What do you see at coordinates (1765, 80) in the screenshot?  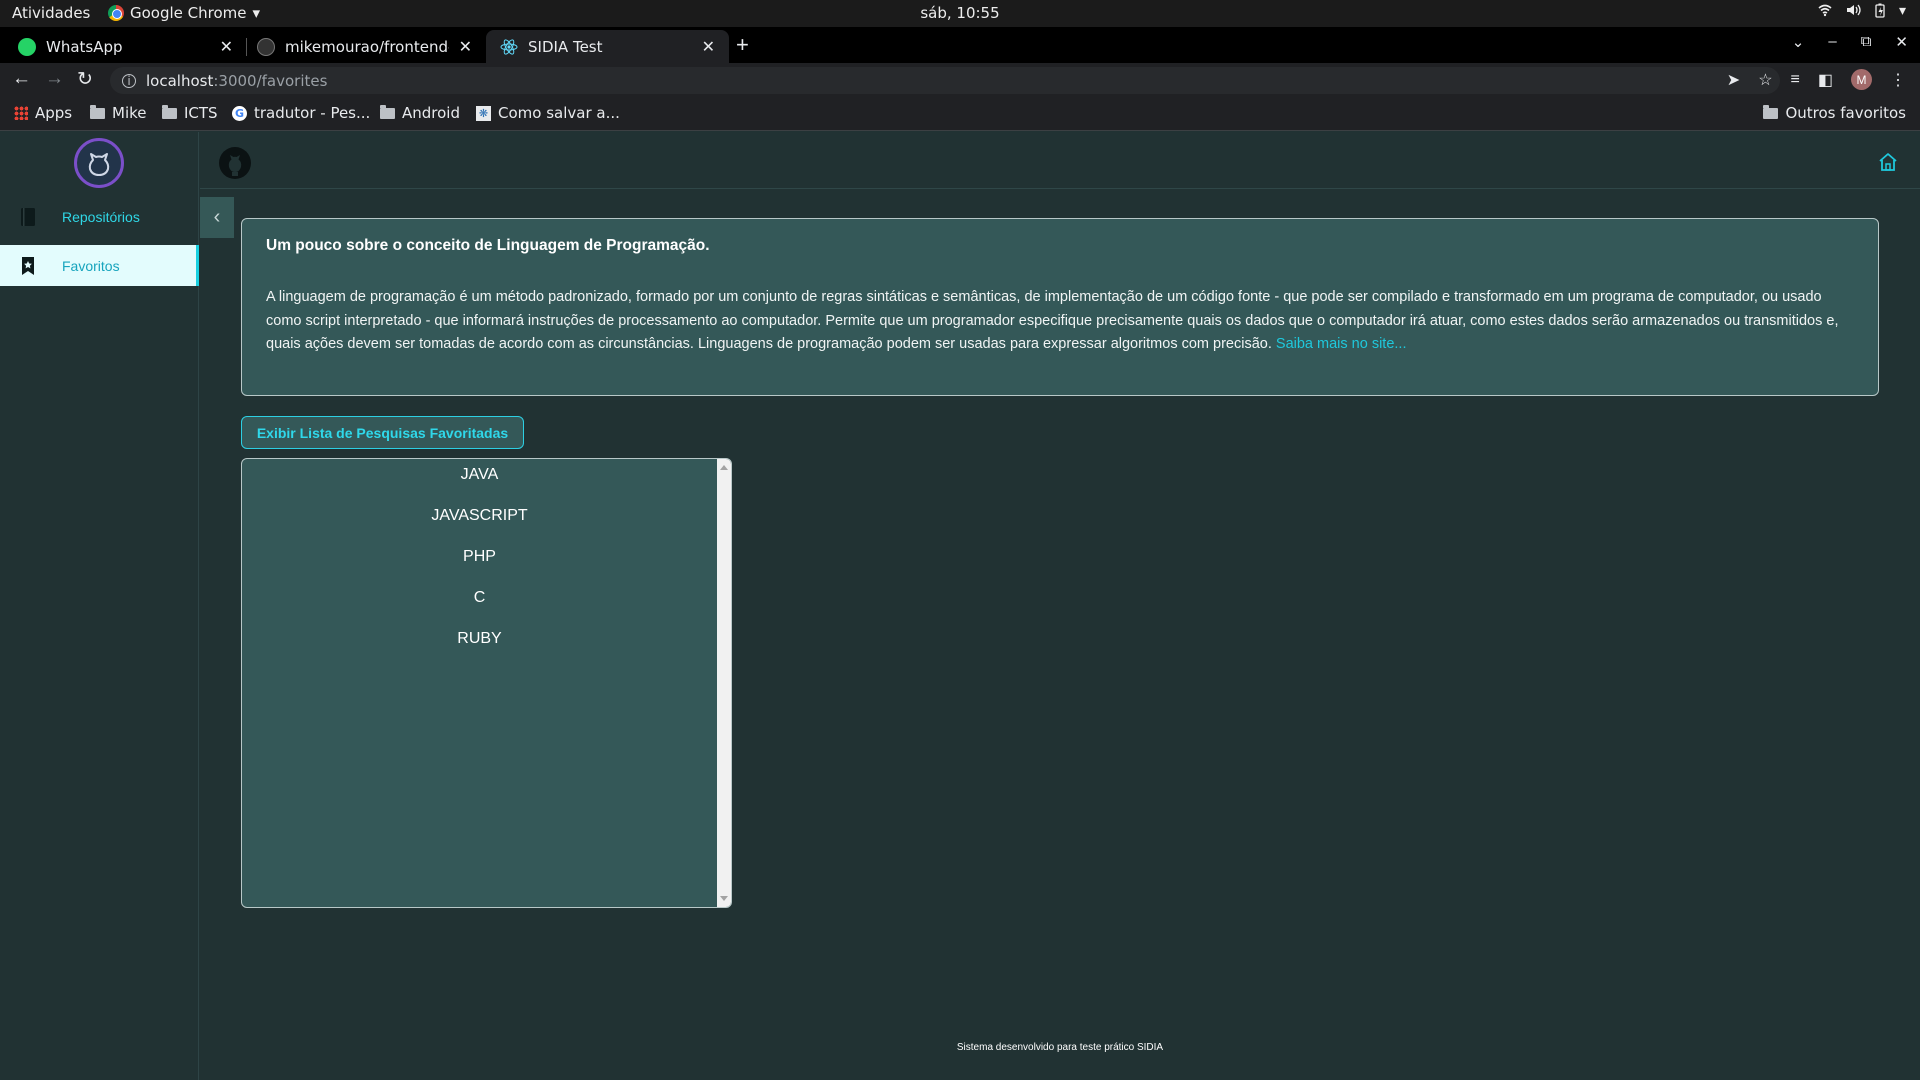 I see `star-icon: ☆` at bounding box center [1765, 80].